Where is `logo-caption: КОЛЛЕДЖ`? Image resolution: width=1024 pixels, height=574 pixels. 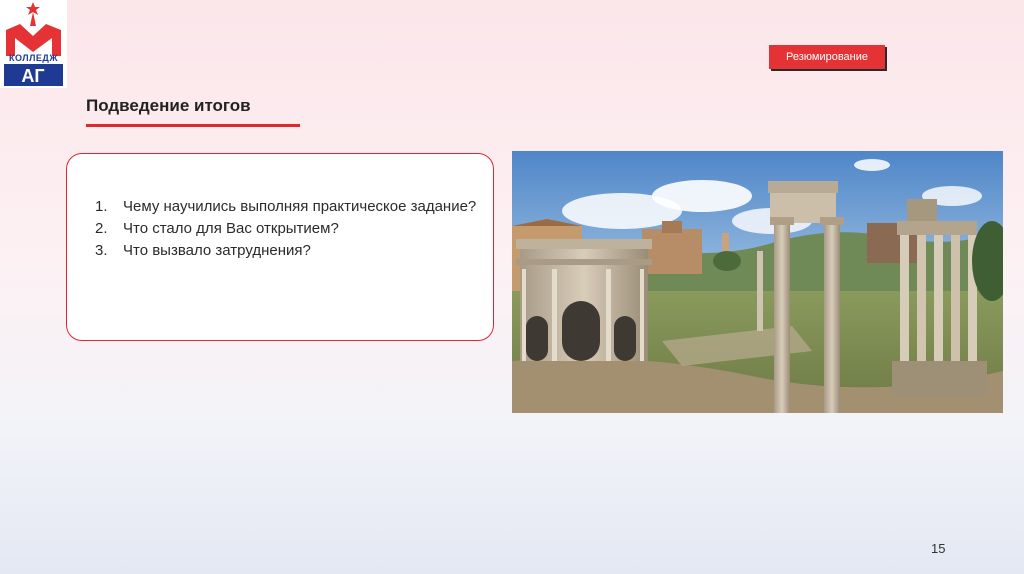 logo-caption: КОЛЛЕДЖ is located at coordinates (33, 58).